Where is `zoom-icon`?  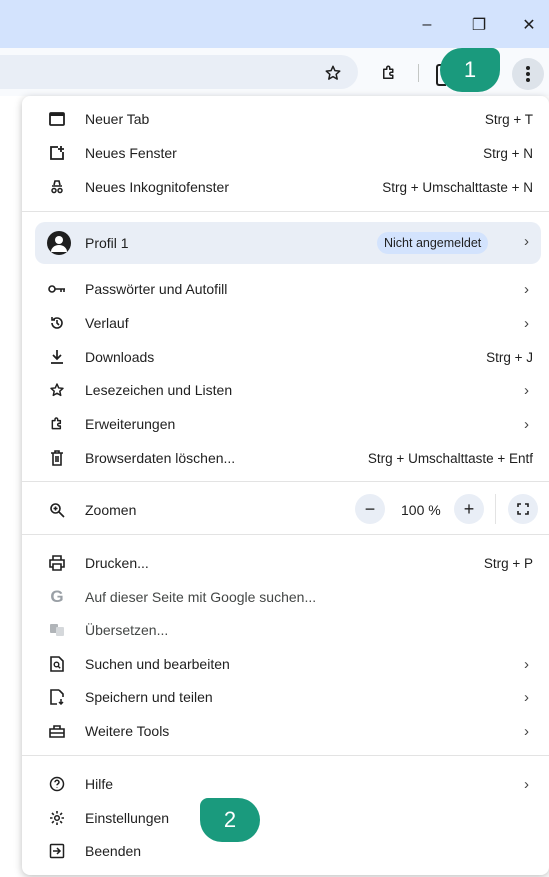 zoom-icon is located at coordinates (57, 510).